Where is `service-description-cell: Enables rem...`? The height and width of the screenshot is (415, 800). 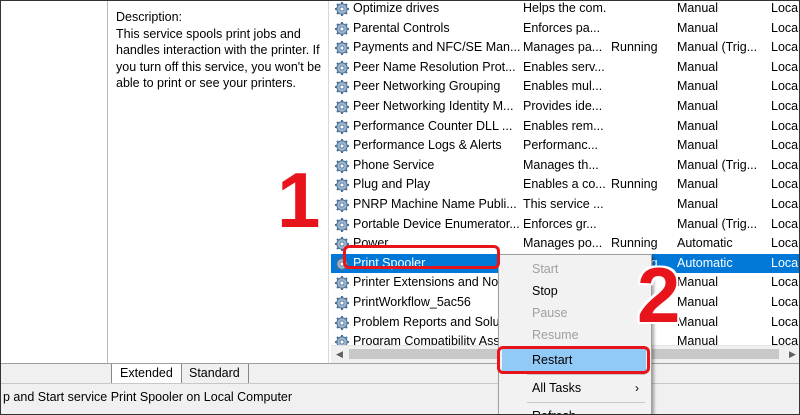 service-description-cell: Enables rem... is located at coordinates (563, 125).